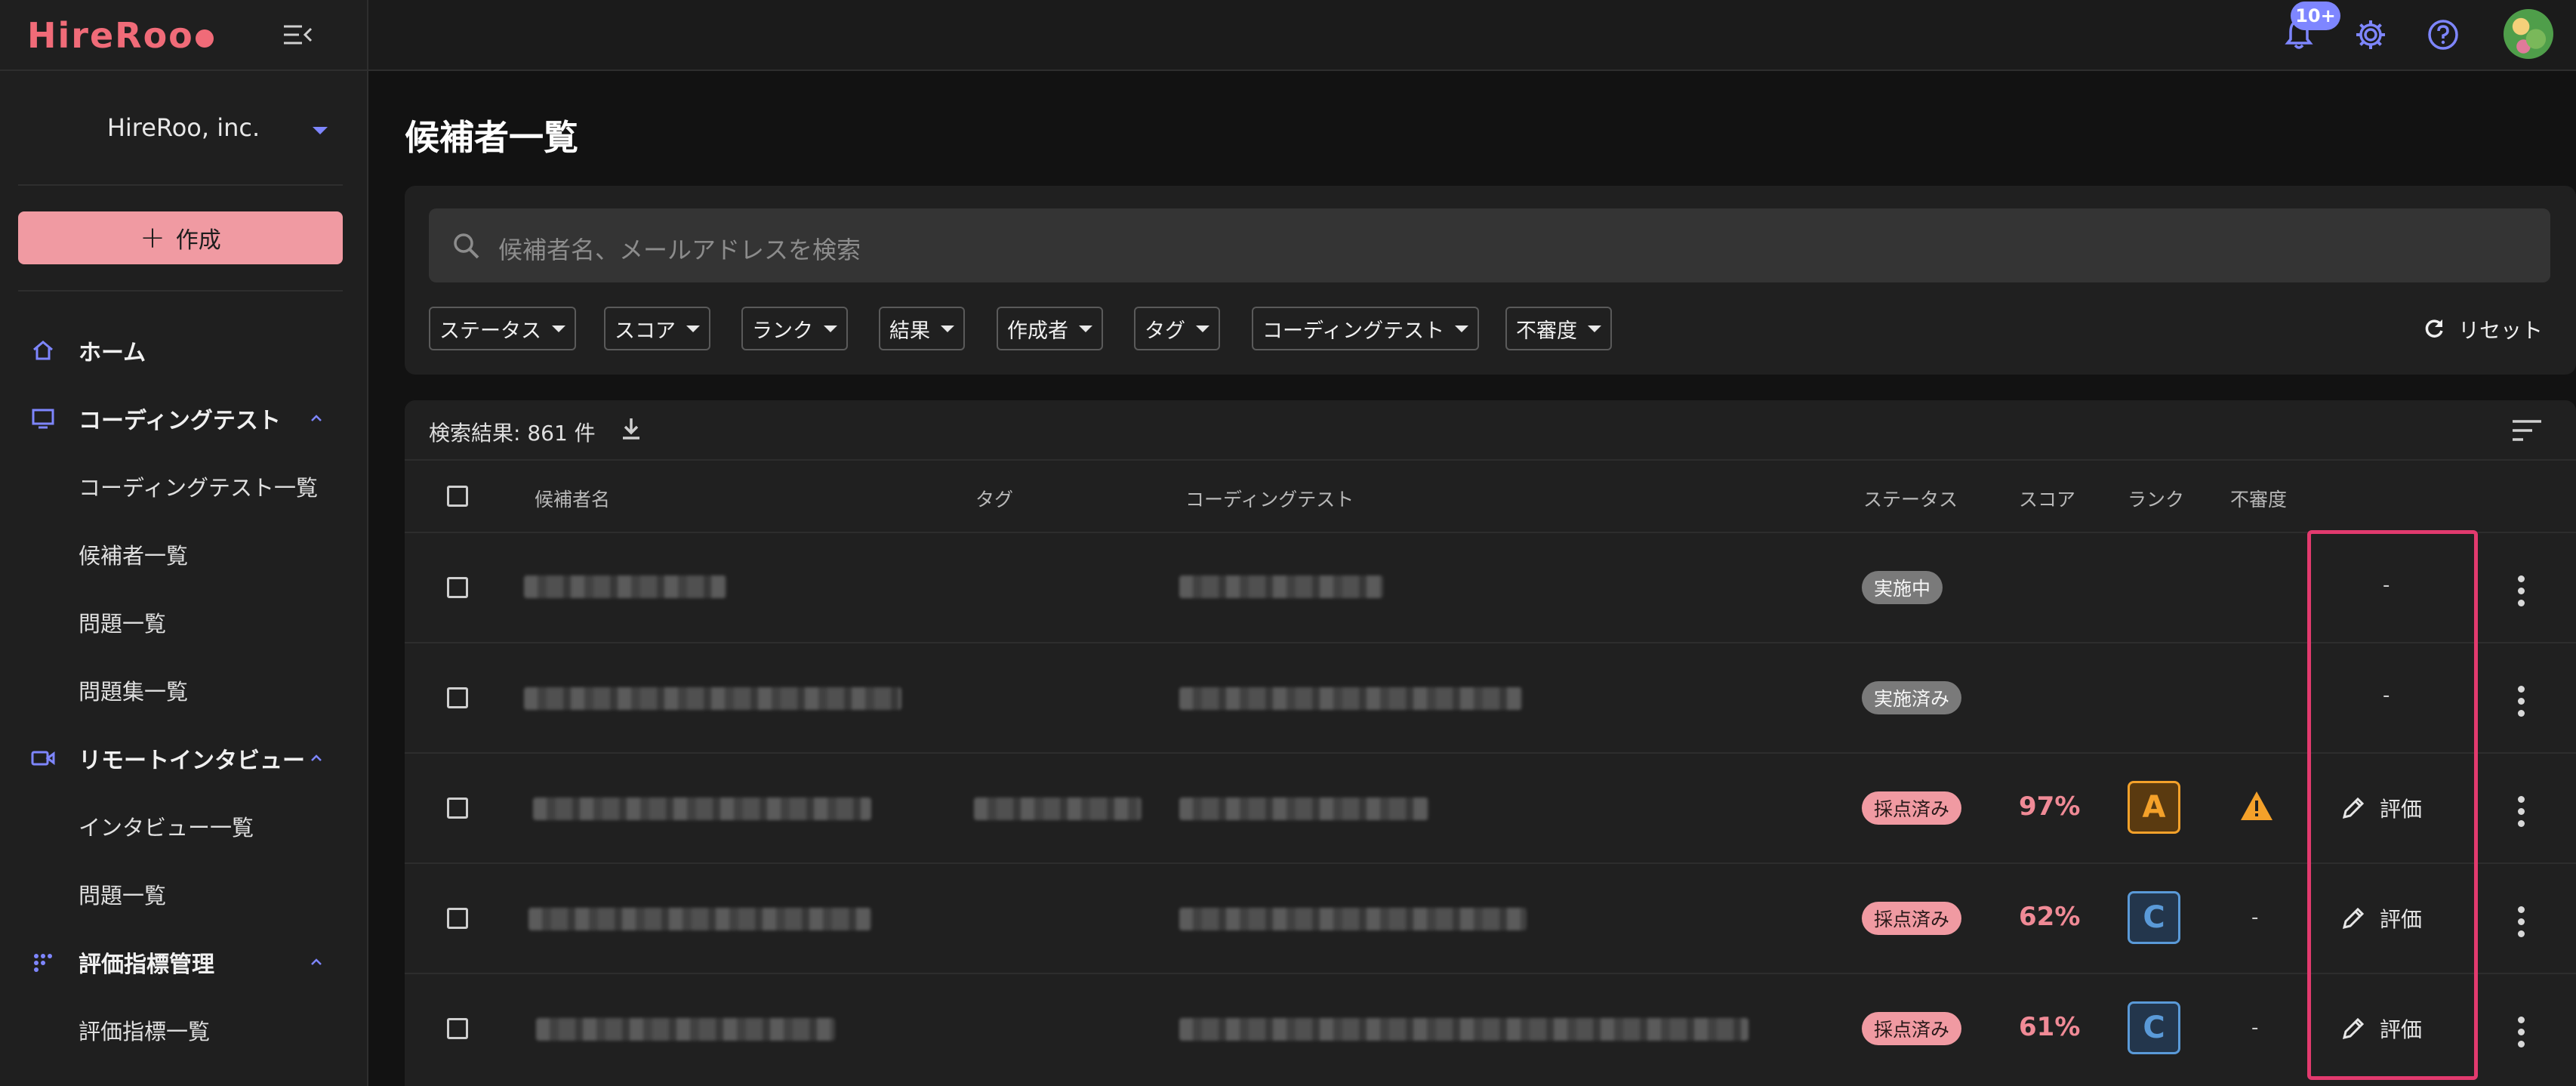 Image resolution: width=2576 pixels, height=1086 pixels. What do you see at coordinates (2050, 917) in the screenshot?
I see `score-value: 62%` at bounding box center [2050, 917].